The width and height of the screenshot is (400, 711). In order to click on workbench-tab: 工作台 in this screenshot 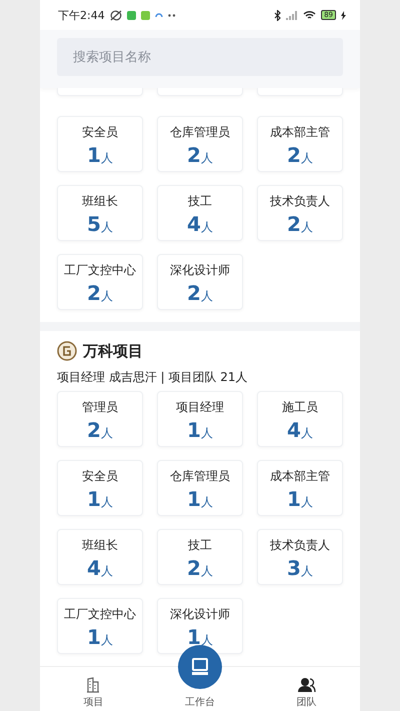, I will do `click(200, 689)`.